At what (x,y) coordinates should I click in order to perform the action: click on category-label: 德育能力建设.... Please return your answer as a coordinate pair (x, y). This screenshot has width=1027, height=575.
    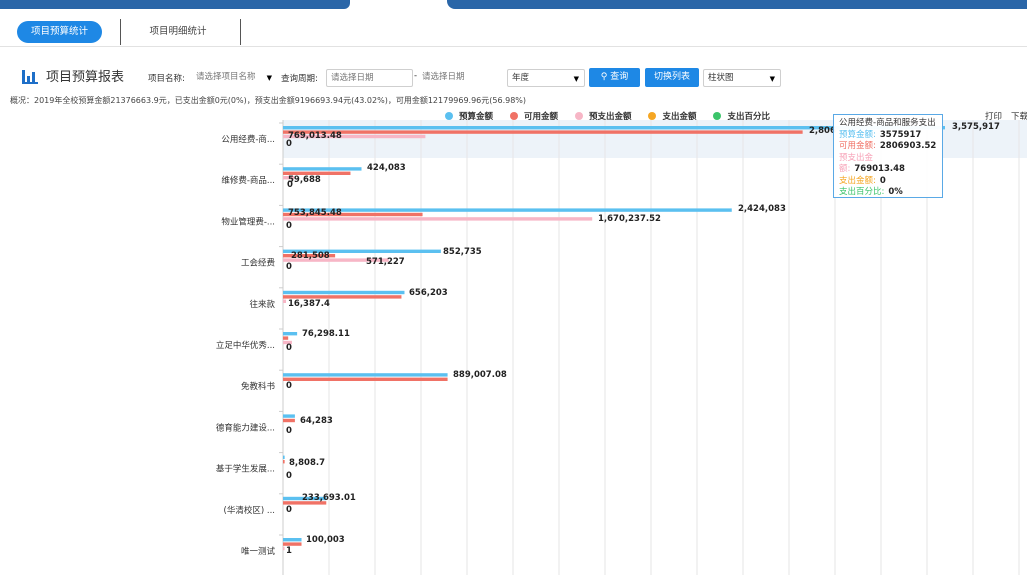
    Looking at the image, I should click on (245, 427).